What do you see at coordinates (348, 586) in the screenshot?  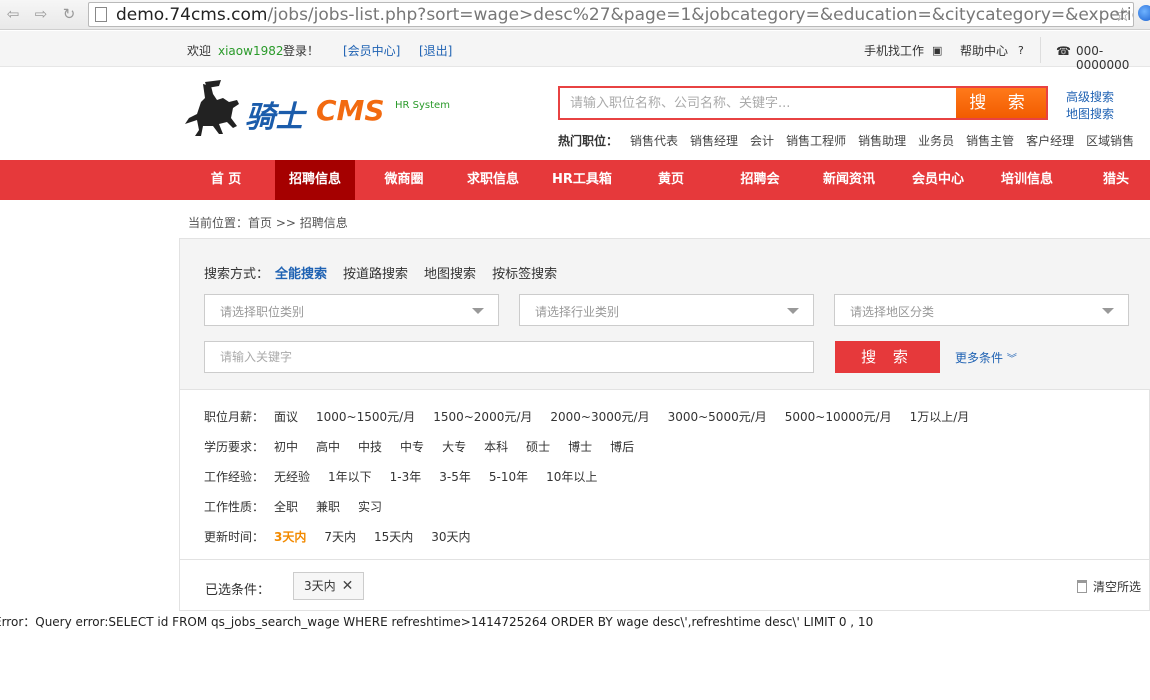 I see `close-icon: ✕` at bounding box center [348, 586].